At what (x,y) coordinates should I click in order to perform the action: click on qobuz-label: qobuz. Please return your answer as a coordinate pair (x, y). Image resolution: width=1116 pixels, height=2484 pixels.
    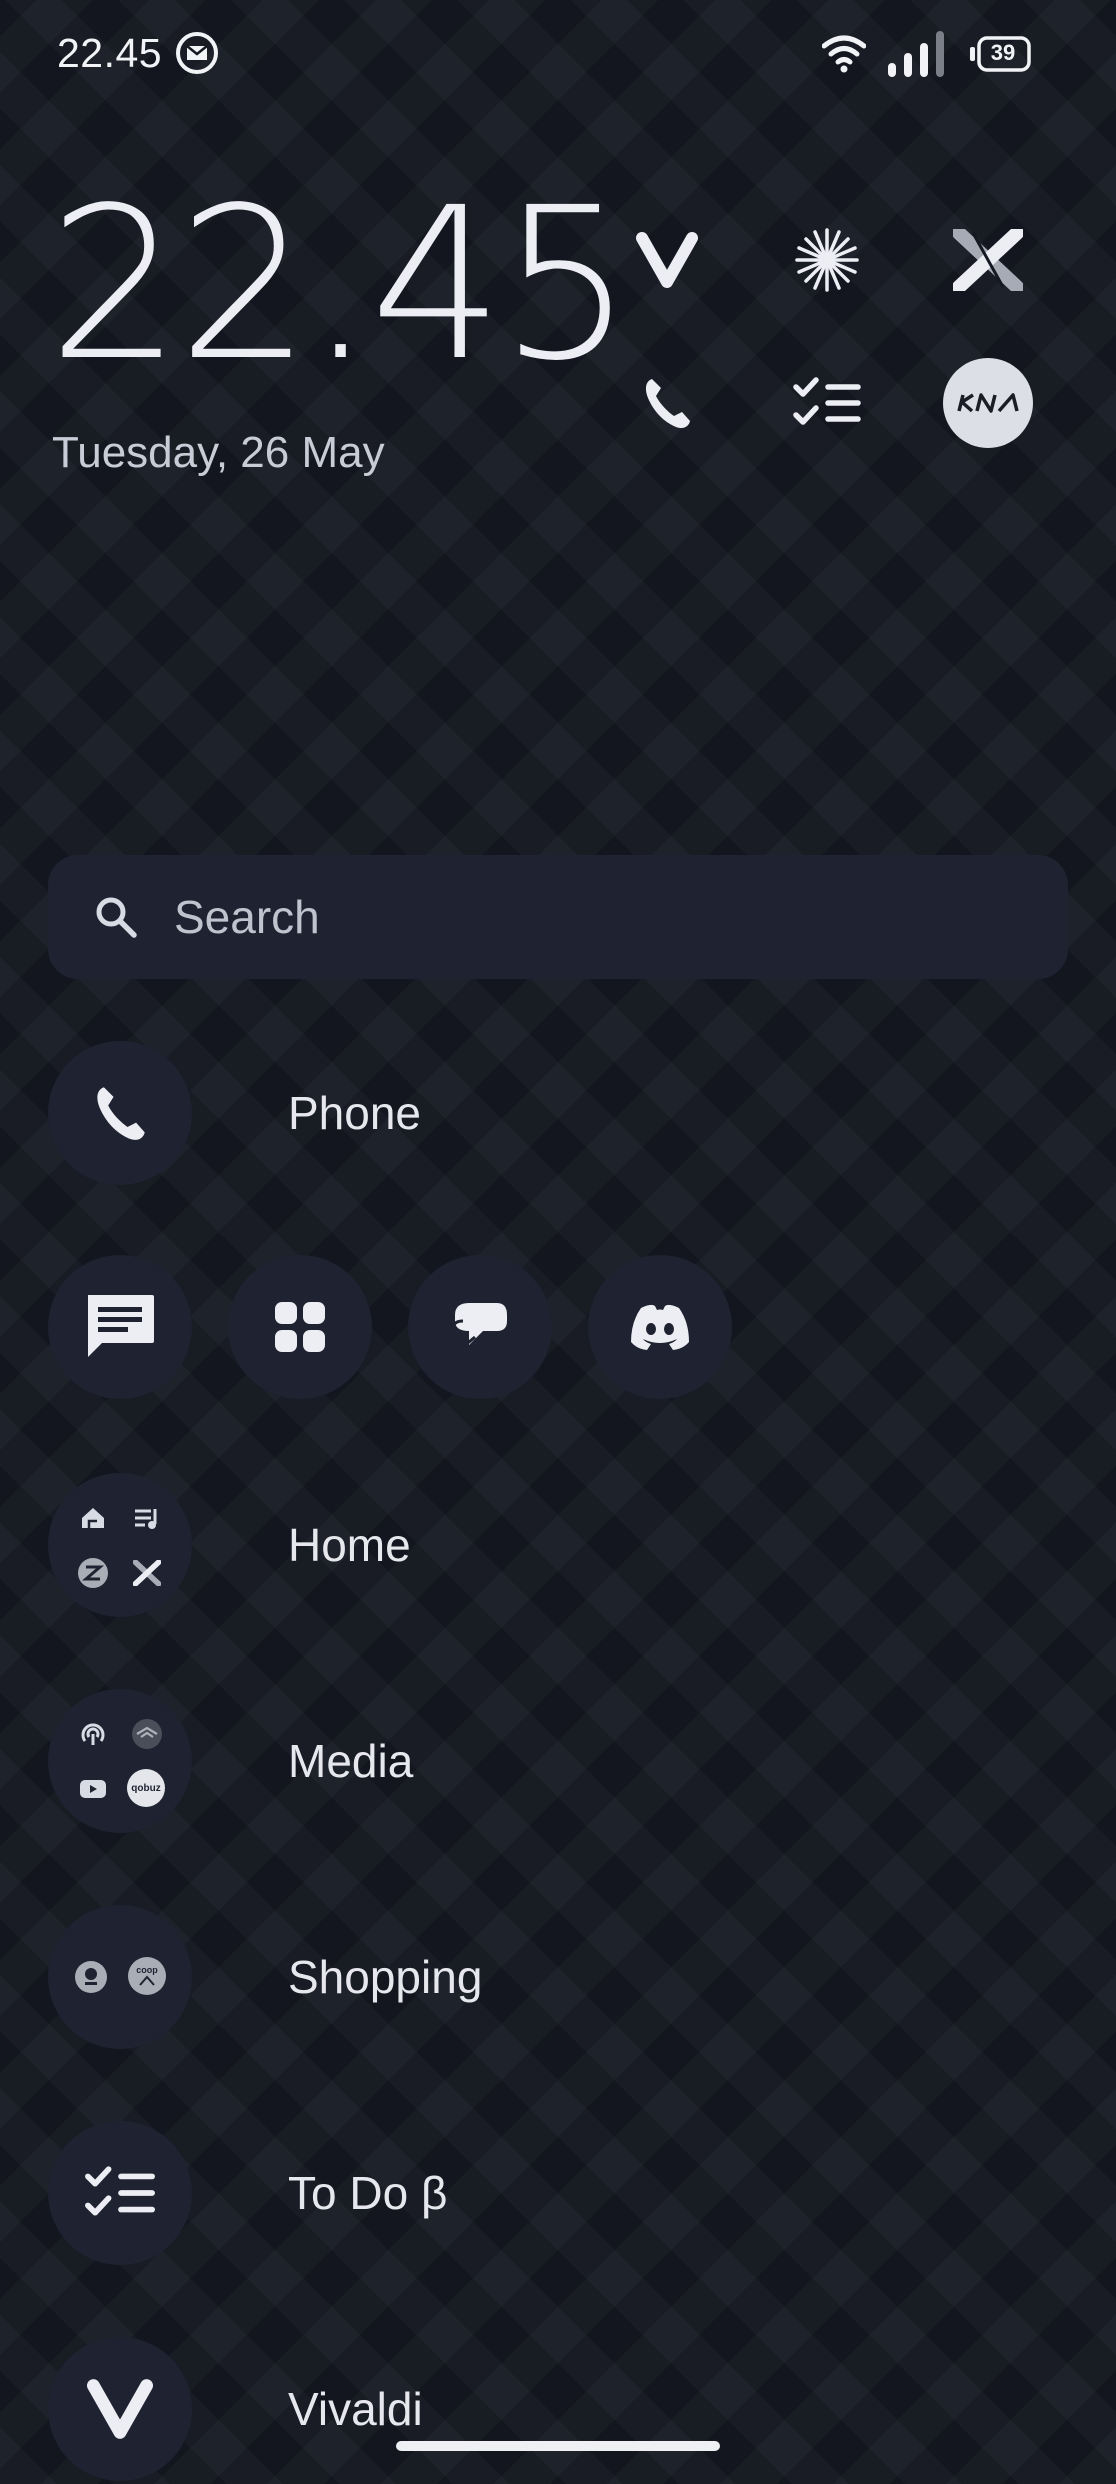
    Looking at the image, I should click on (146, 1788).